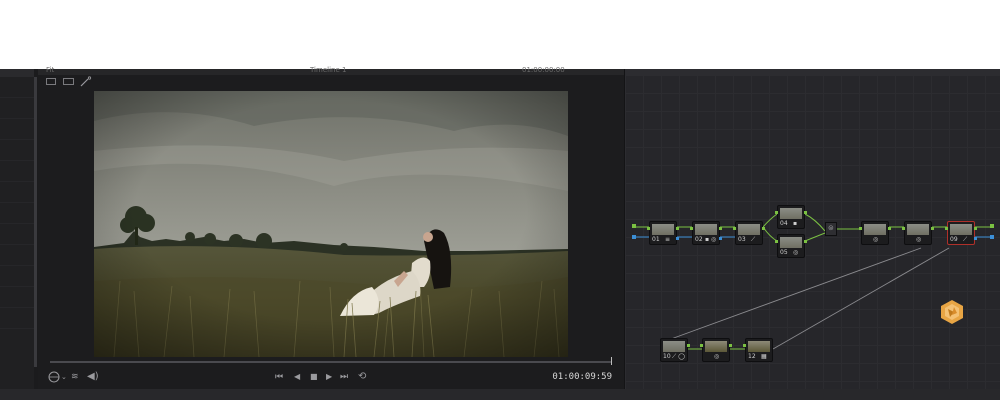  Describe the element at coordinates (992, 237) in the screenshot. I see `output-key-port` at that location.